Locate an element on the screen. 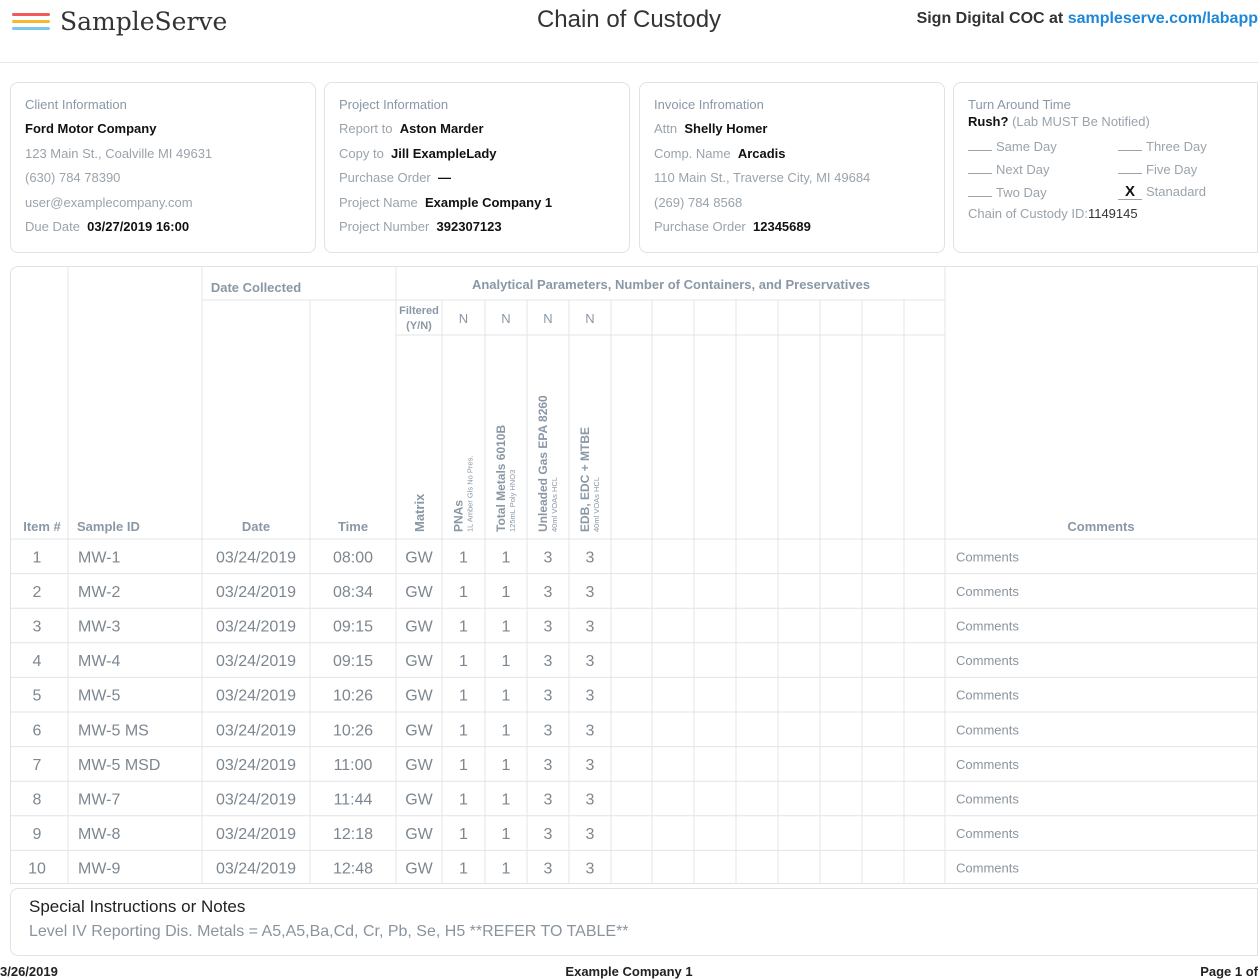 The width and height of the screenshot is (1258, 980). notes-title: Special Instructions or Notes is located at coordinates (137, 906).